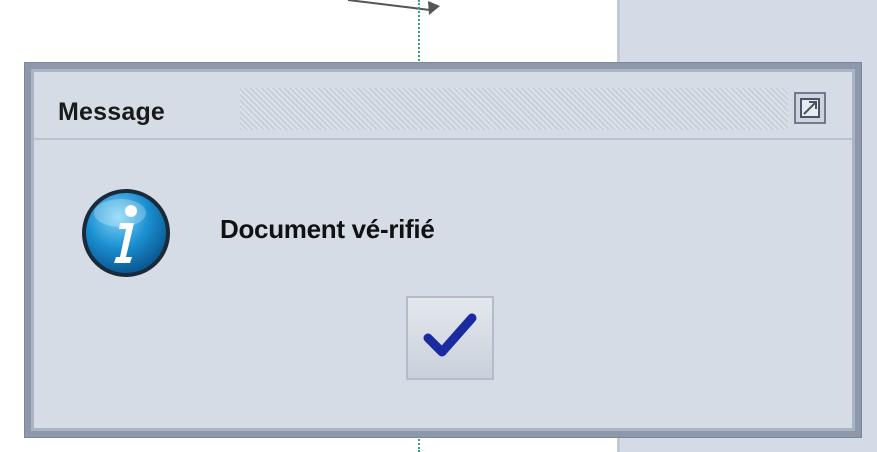 The width and height of the screenshot is (877, 452). I want to click on maximize-button, so click(810, 108).